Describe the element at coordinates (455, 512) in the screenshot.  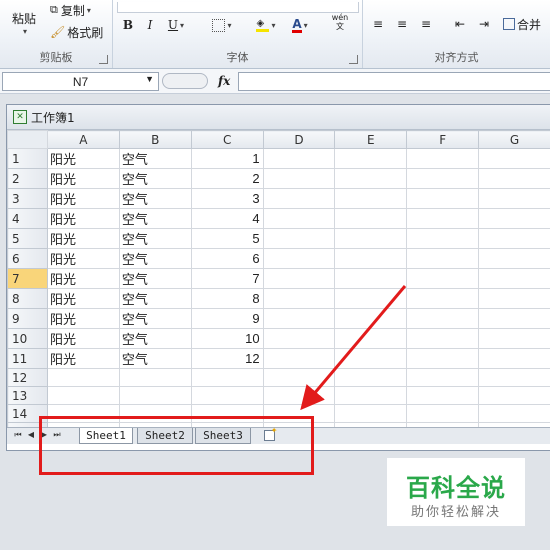
I see `watermark-subtitle: 助你轻松解决` at that location.